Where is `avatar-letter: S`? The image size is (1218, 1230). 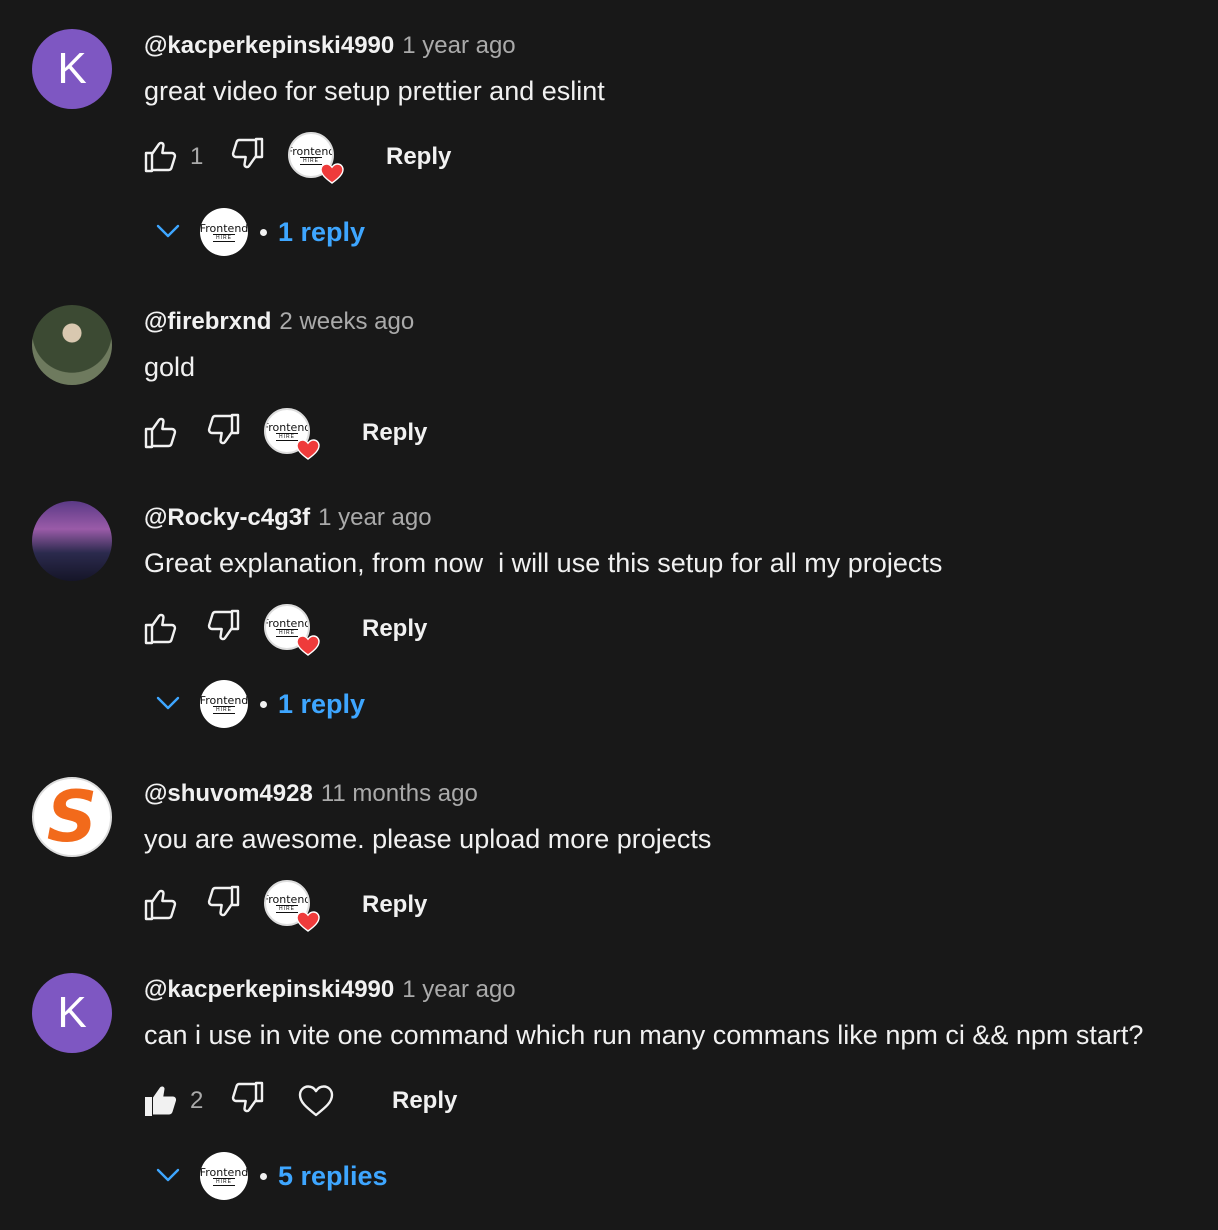
avatar-letter: S is located at coordinates (72, 817).